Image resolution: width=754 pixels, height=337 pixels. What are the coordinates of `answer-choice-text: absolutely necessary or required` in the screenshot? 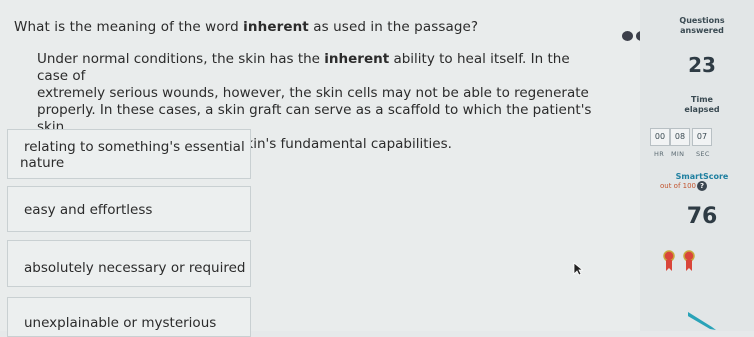 It's located at (135, 268).